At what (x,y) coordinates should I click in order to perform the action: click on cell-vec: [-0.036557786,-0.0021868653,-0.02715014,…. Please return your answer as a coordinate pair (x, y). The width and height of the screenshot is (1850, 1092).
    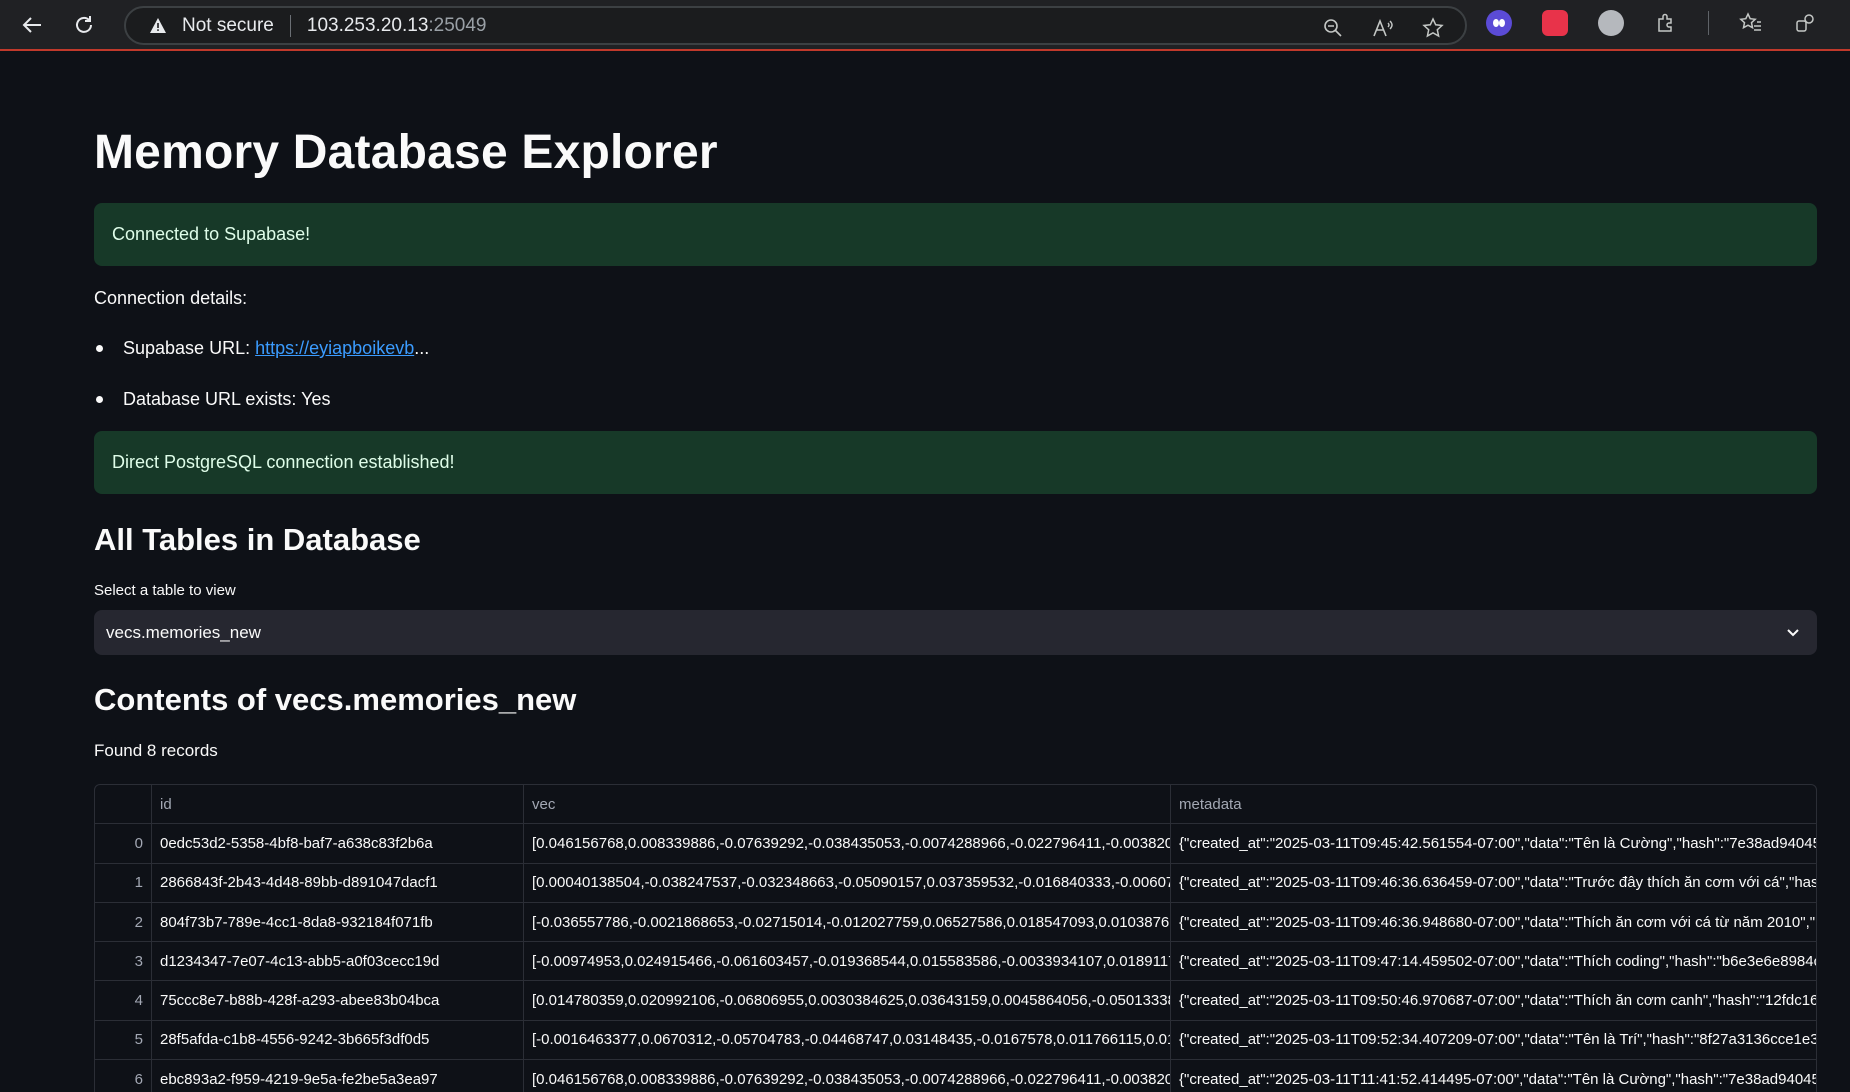
    Looking at the image, I should click on (847, 922).